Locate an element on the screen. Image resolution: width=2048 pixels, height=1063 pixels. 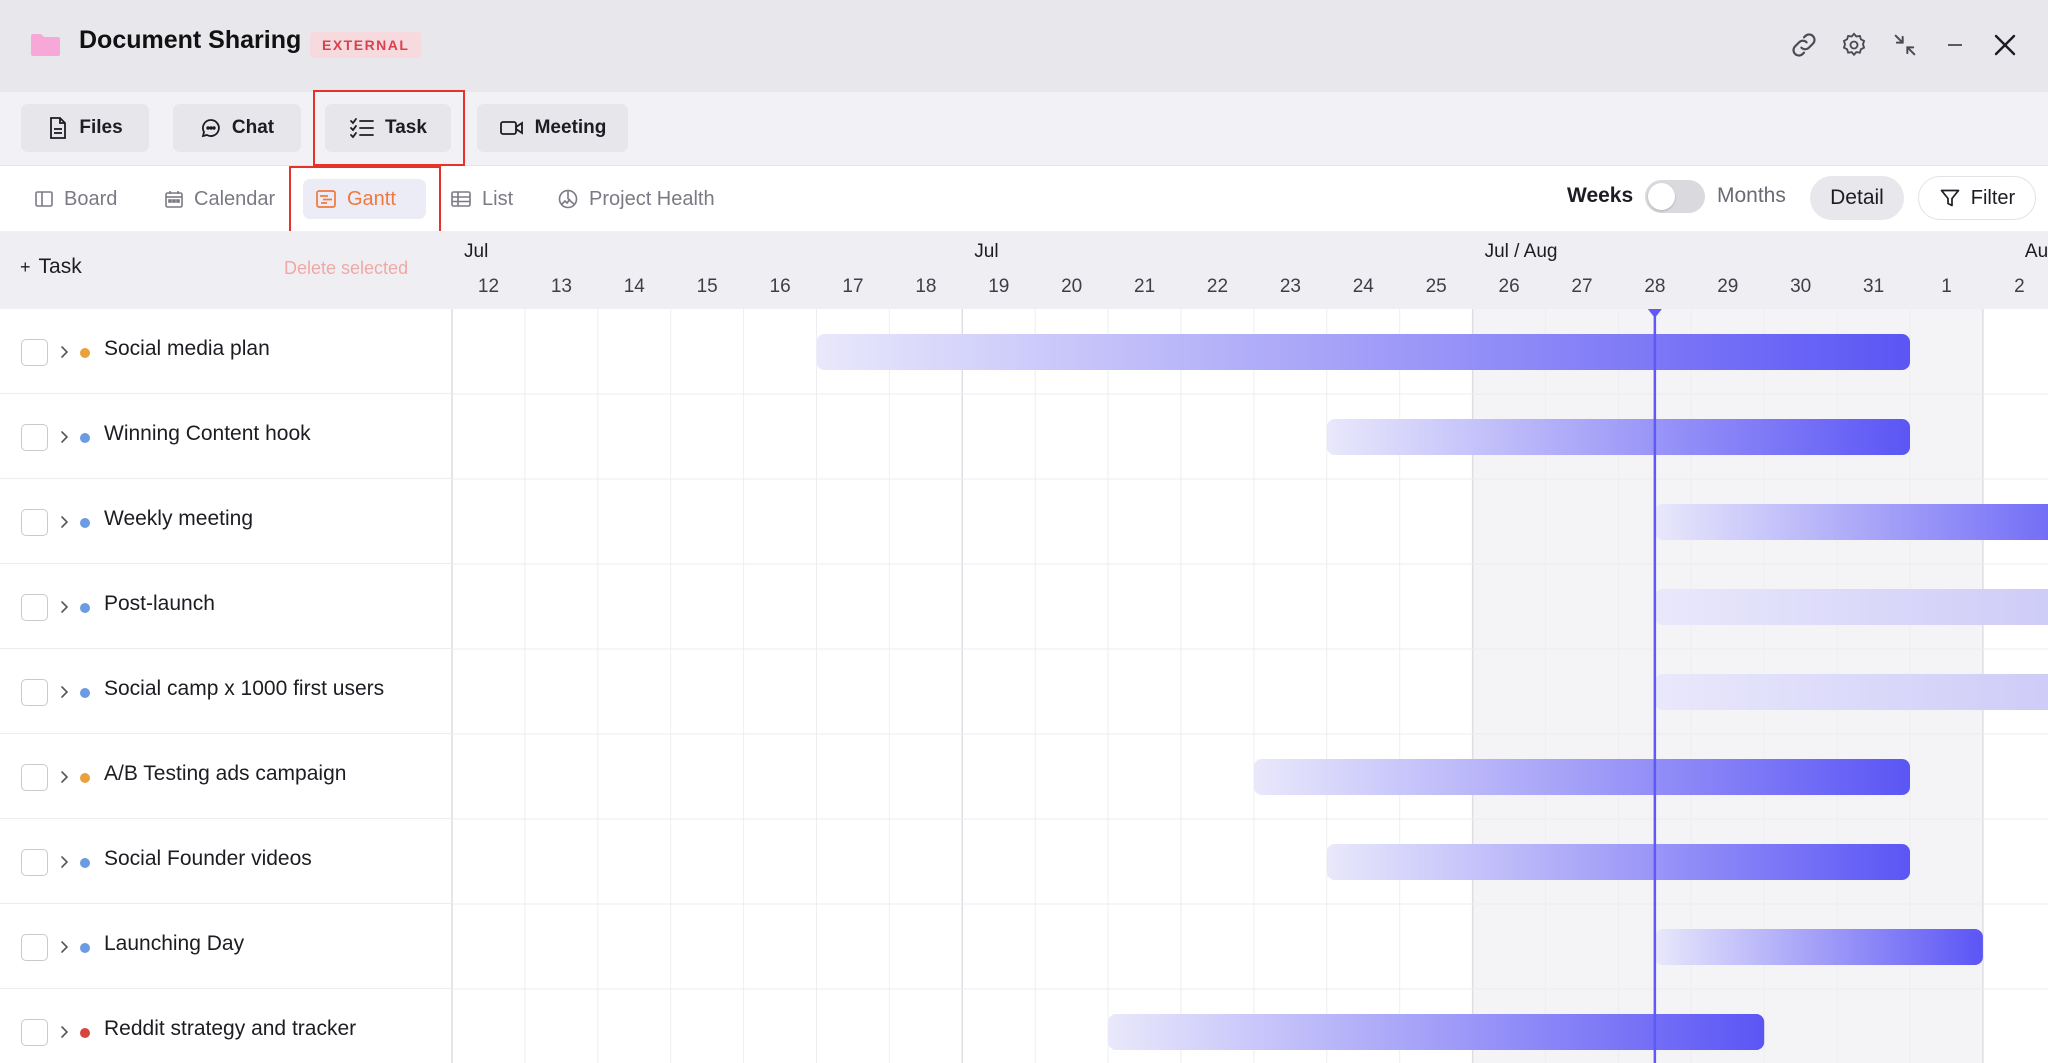
task-row: Social camp x 1000 first users is located at coordinates (226, 691).